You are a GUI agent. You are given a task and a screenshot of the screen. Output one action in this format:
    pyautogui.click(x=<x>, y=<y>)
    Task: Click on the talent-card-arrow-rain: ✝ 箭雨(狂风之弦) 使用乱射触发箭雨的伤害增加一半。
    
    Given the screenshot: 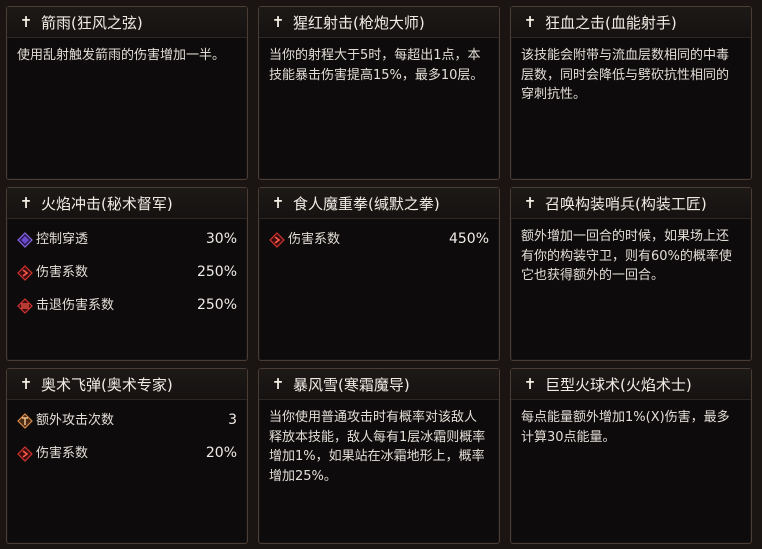 What is the action you would take?
    pyautogui.click(x=127, y=93)
    